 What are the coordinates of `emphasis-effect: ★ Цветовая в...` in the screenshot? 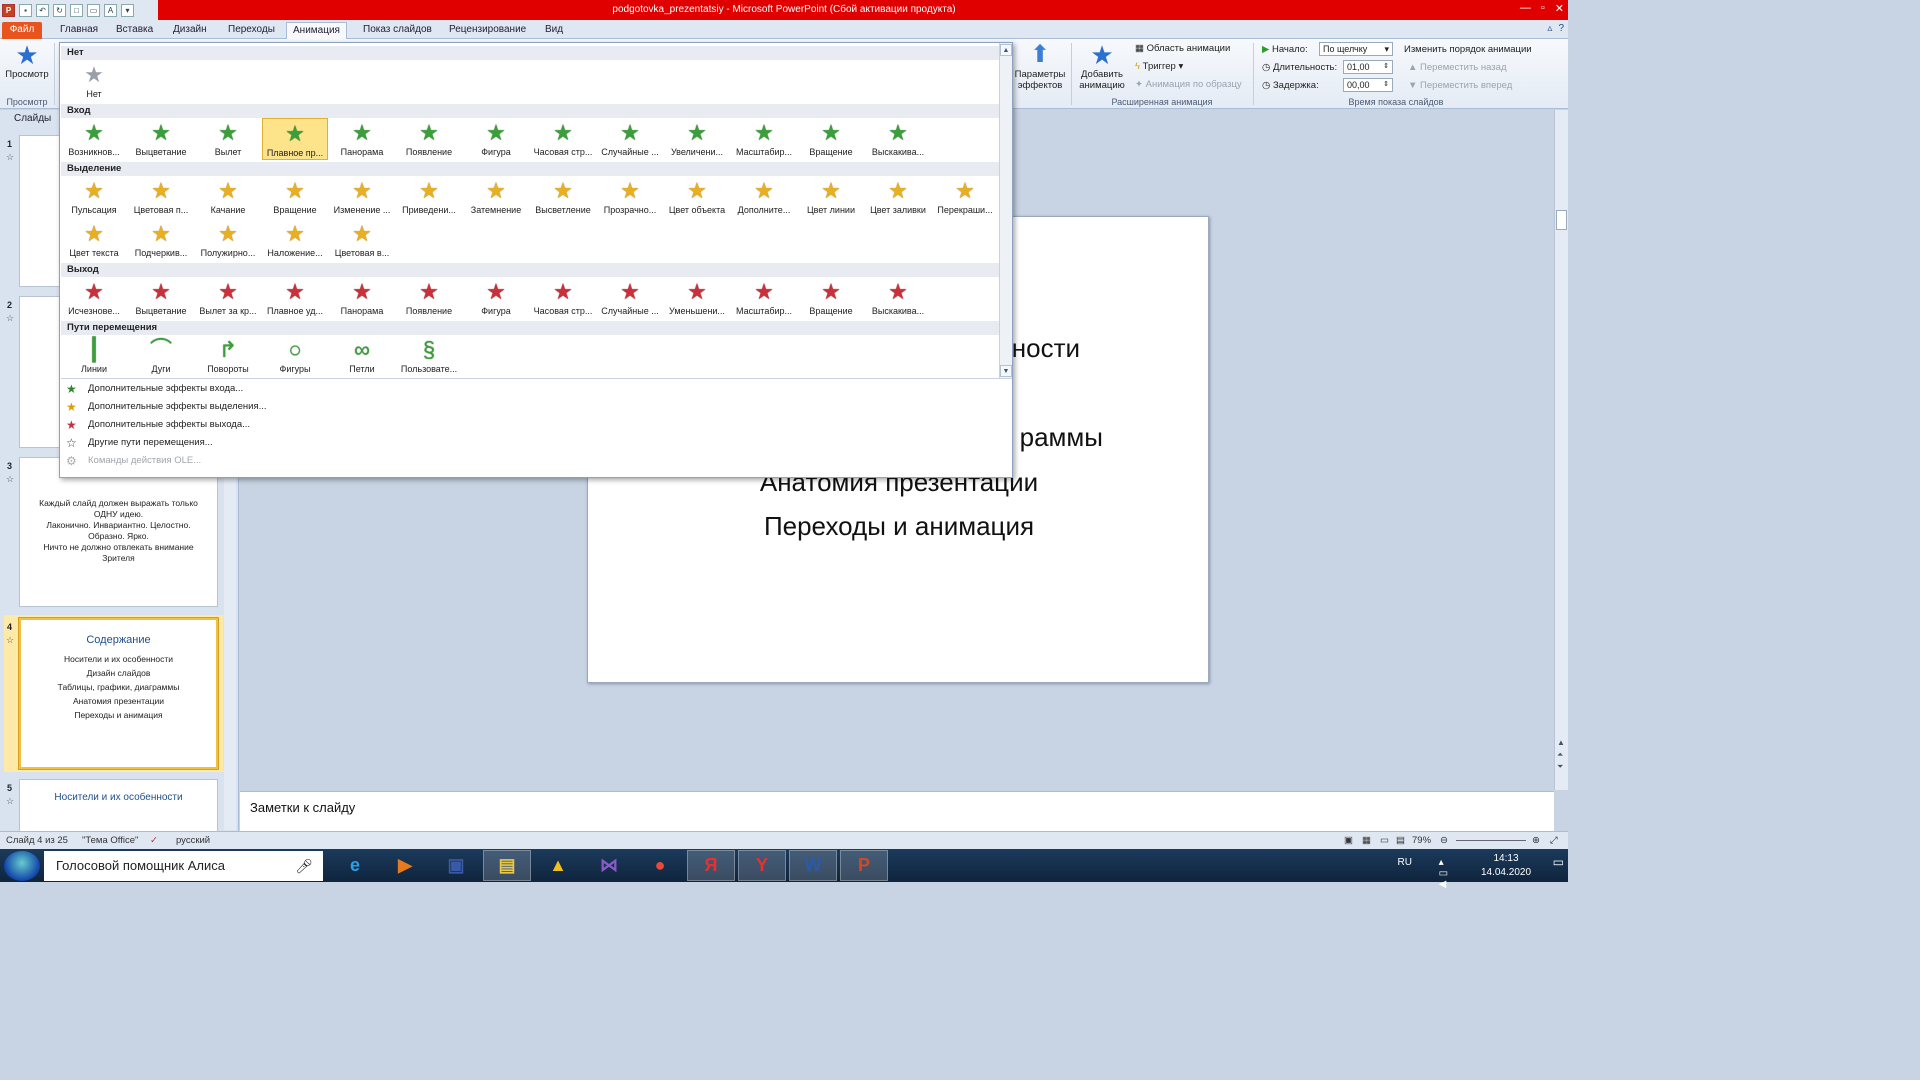 It's located at (362, 240).